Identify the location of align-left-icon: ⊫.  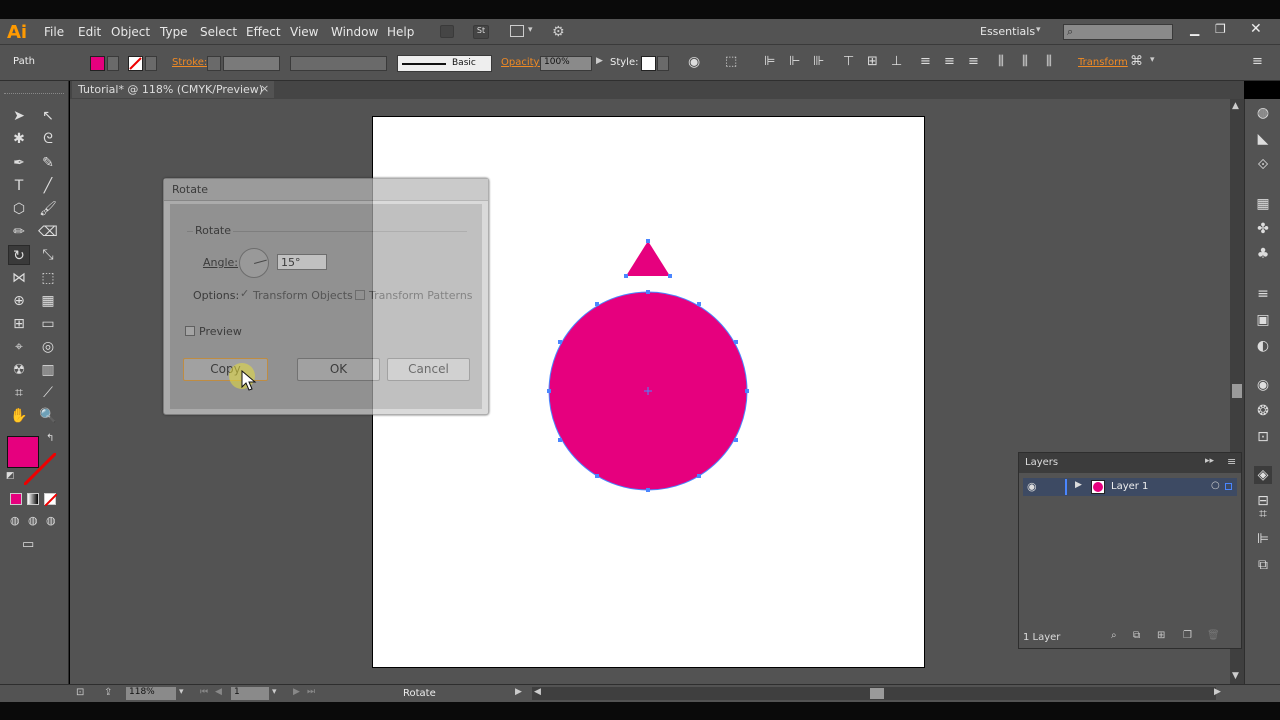
(769, 61).